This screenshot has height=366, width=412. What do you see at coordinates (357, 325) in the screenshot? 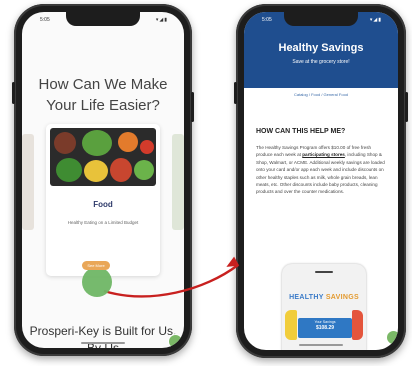
I see `apple-image` at bounding box center [357, 325].